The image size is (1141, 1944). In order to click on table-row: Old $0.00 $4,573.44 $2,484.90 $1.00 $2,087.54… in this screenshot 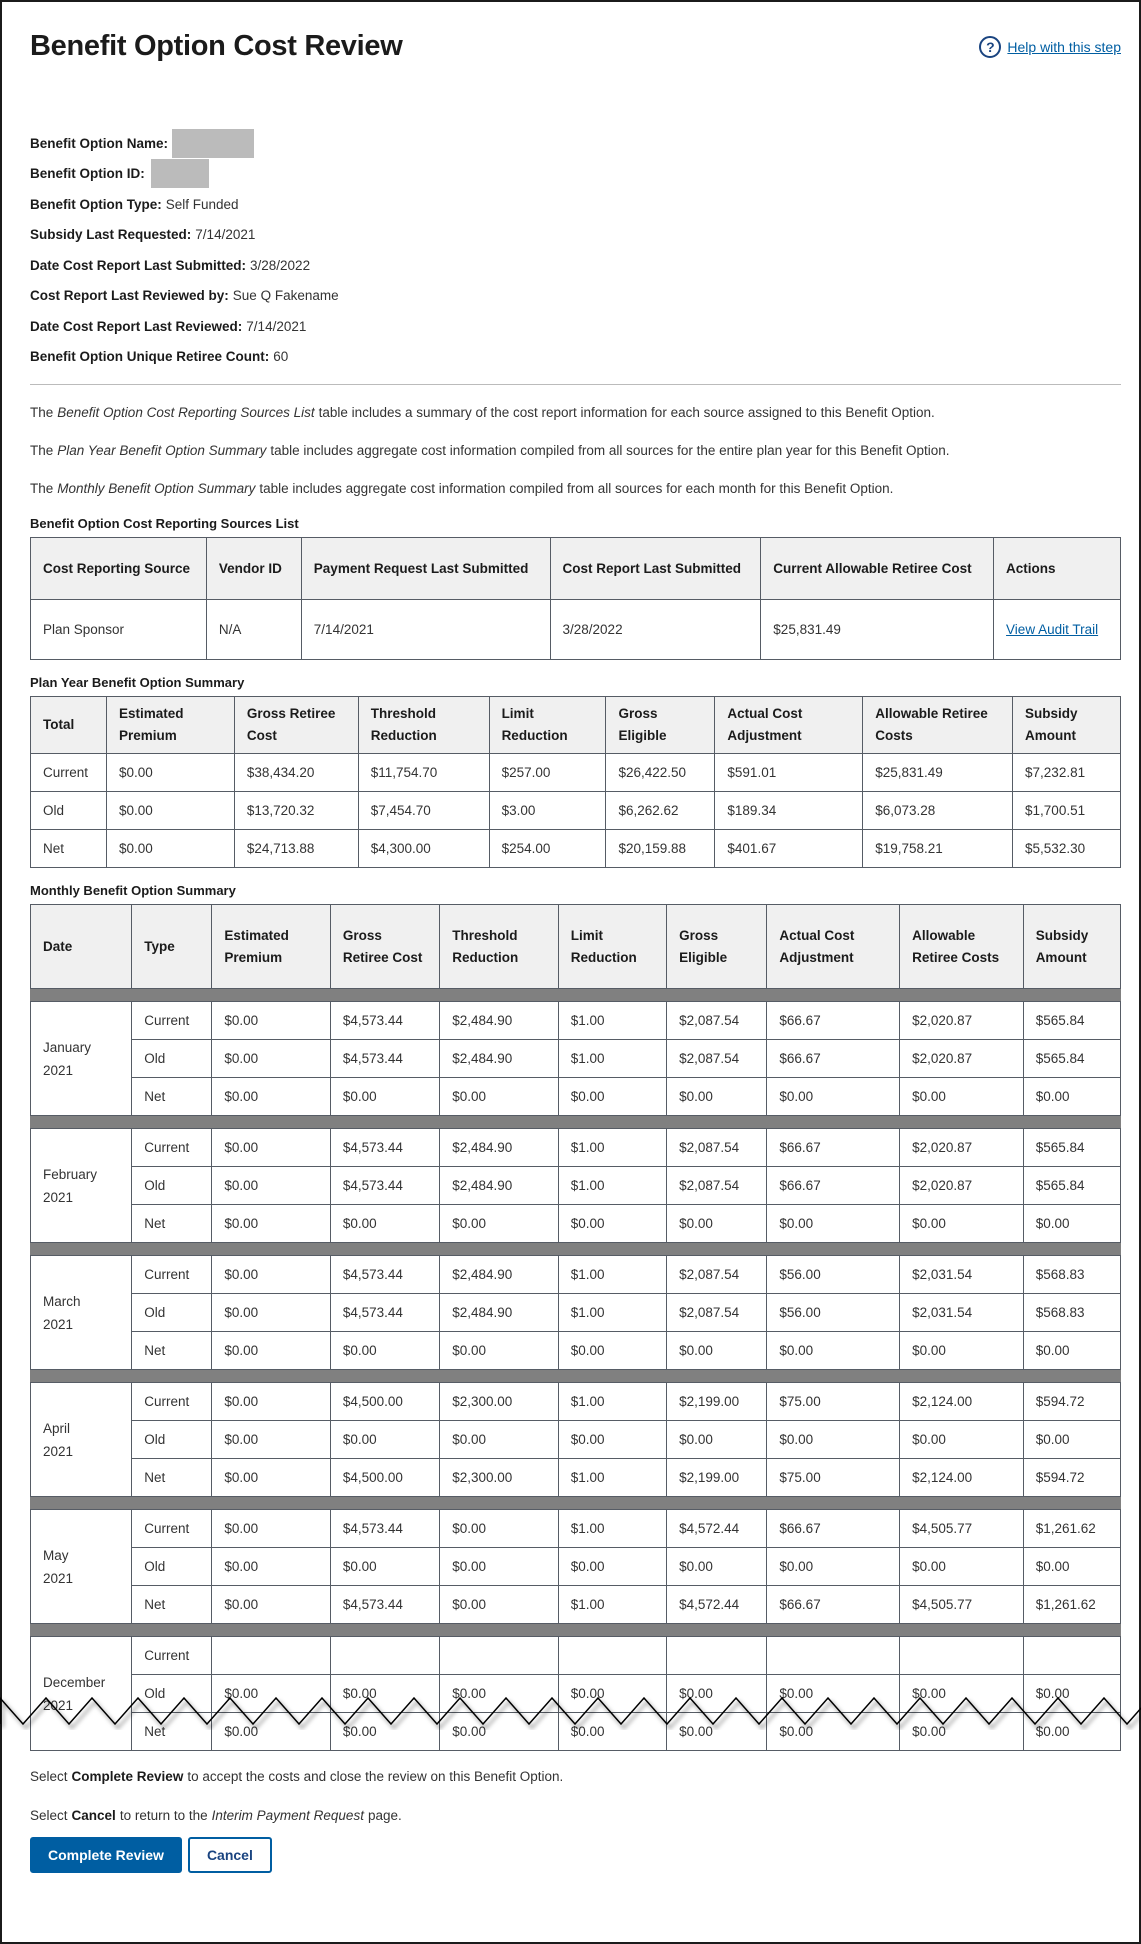, I will do `click(576, 1185)`.